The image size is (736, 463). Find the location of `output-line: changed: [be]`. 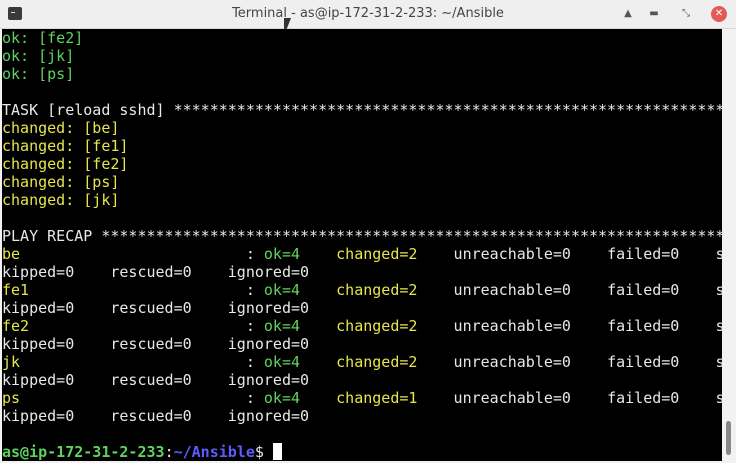

output-line: changed: [be] is located at coordinates (362, 128).